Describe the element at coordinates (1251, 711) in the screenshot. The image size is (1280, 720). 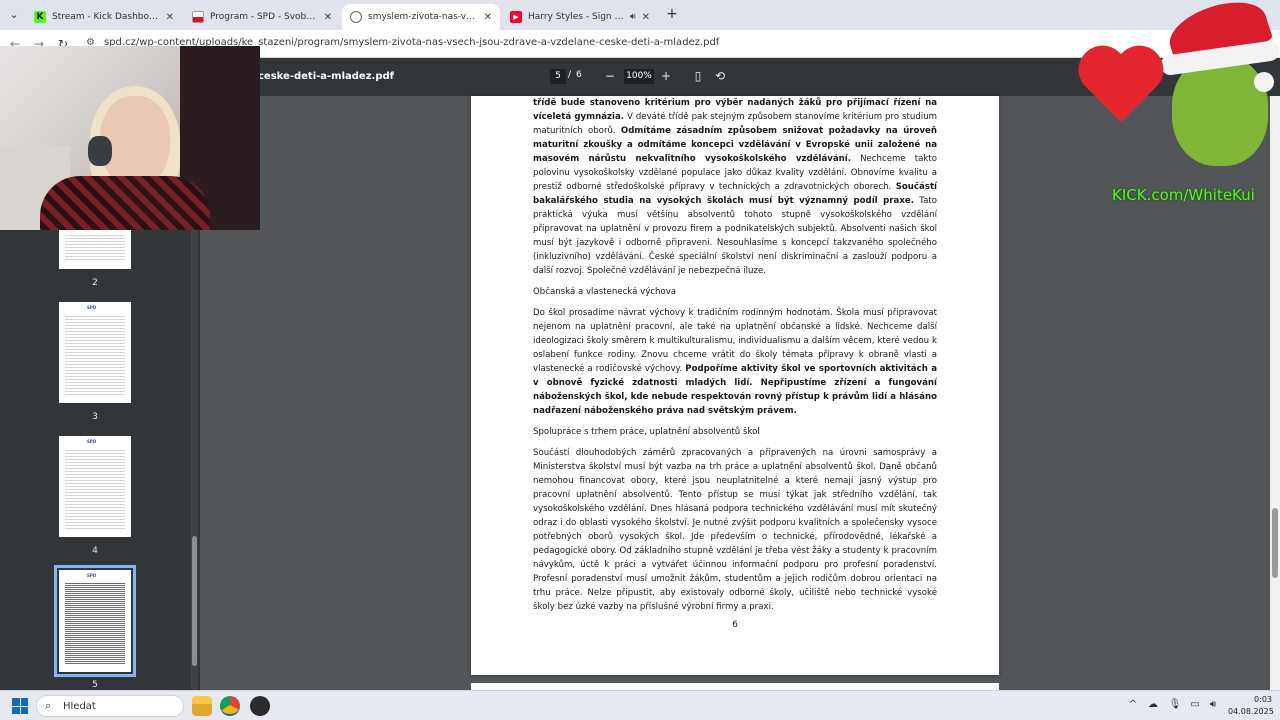
I see `clock-date: 04.08.2025` at that location.